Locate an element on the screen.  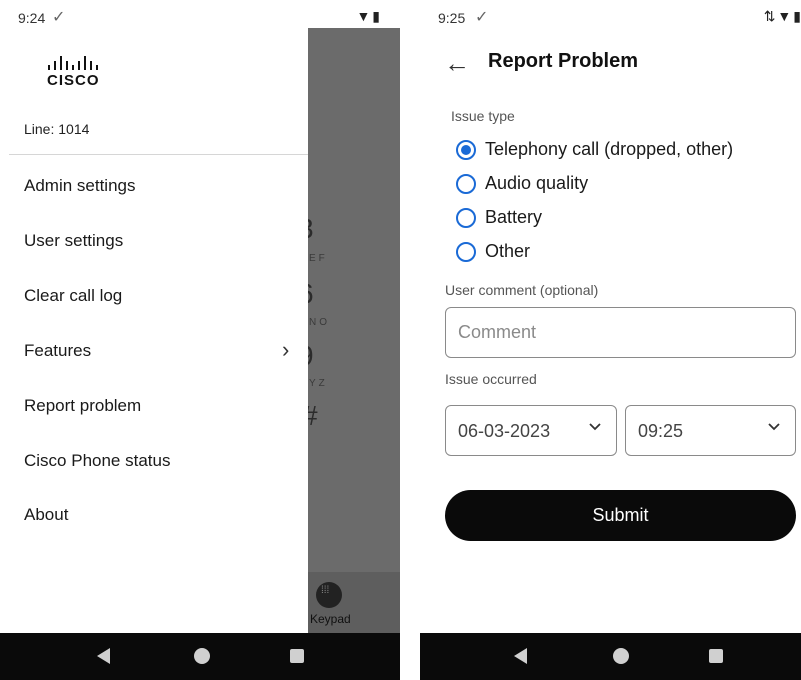
menu-item-features: Features › is located at coordinates (154, 350).